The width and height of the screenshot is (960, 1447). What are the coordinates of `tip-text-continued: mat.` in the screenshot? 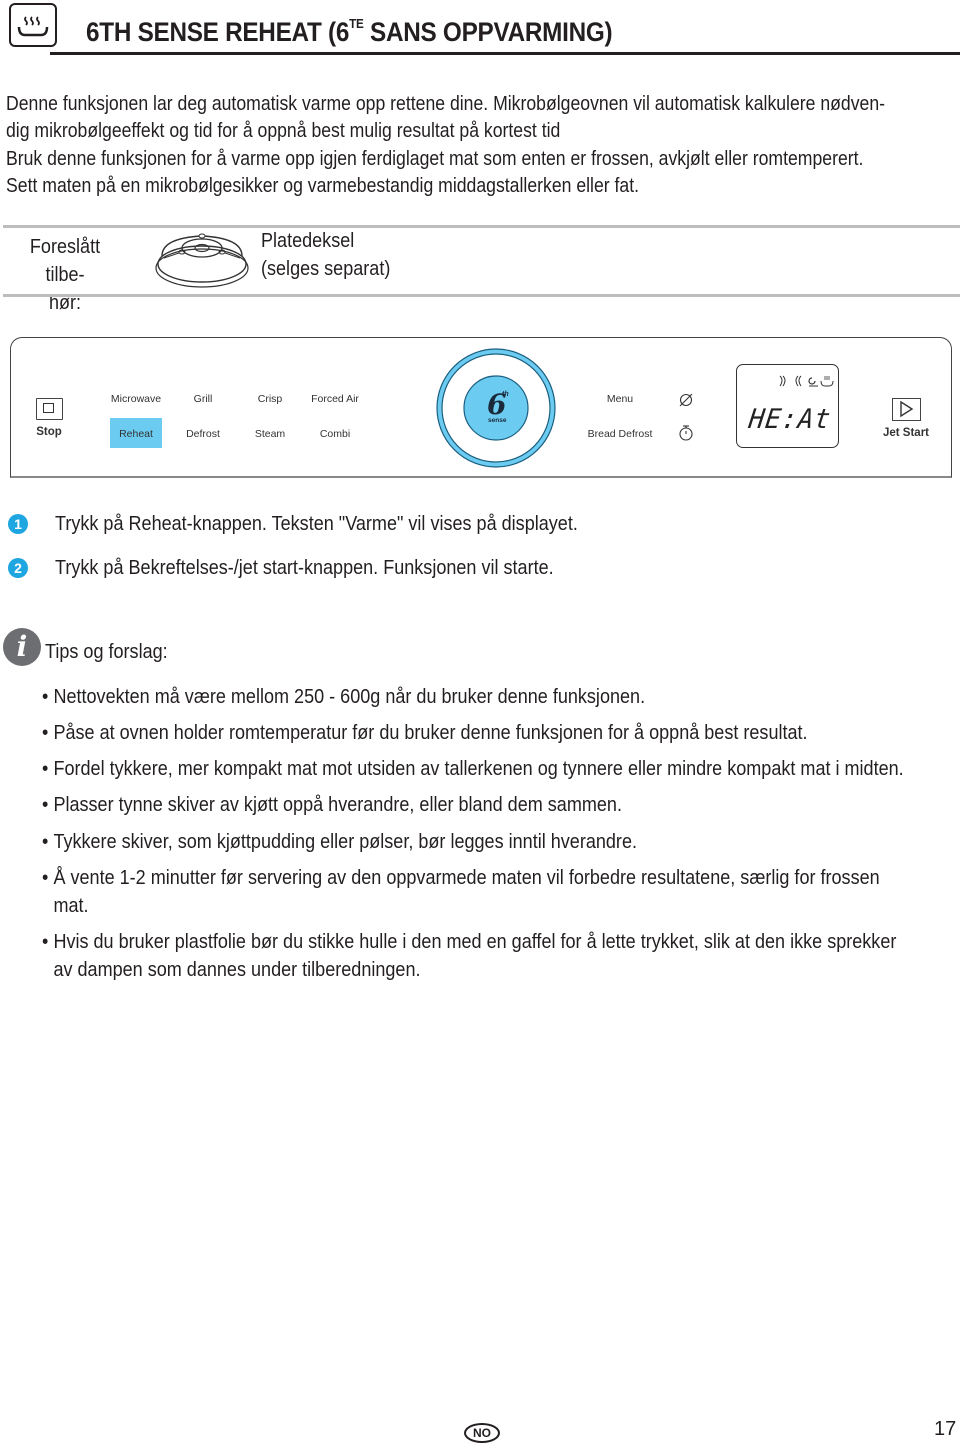 It's located at (71, 905).